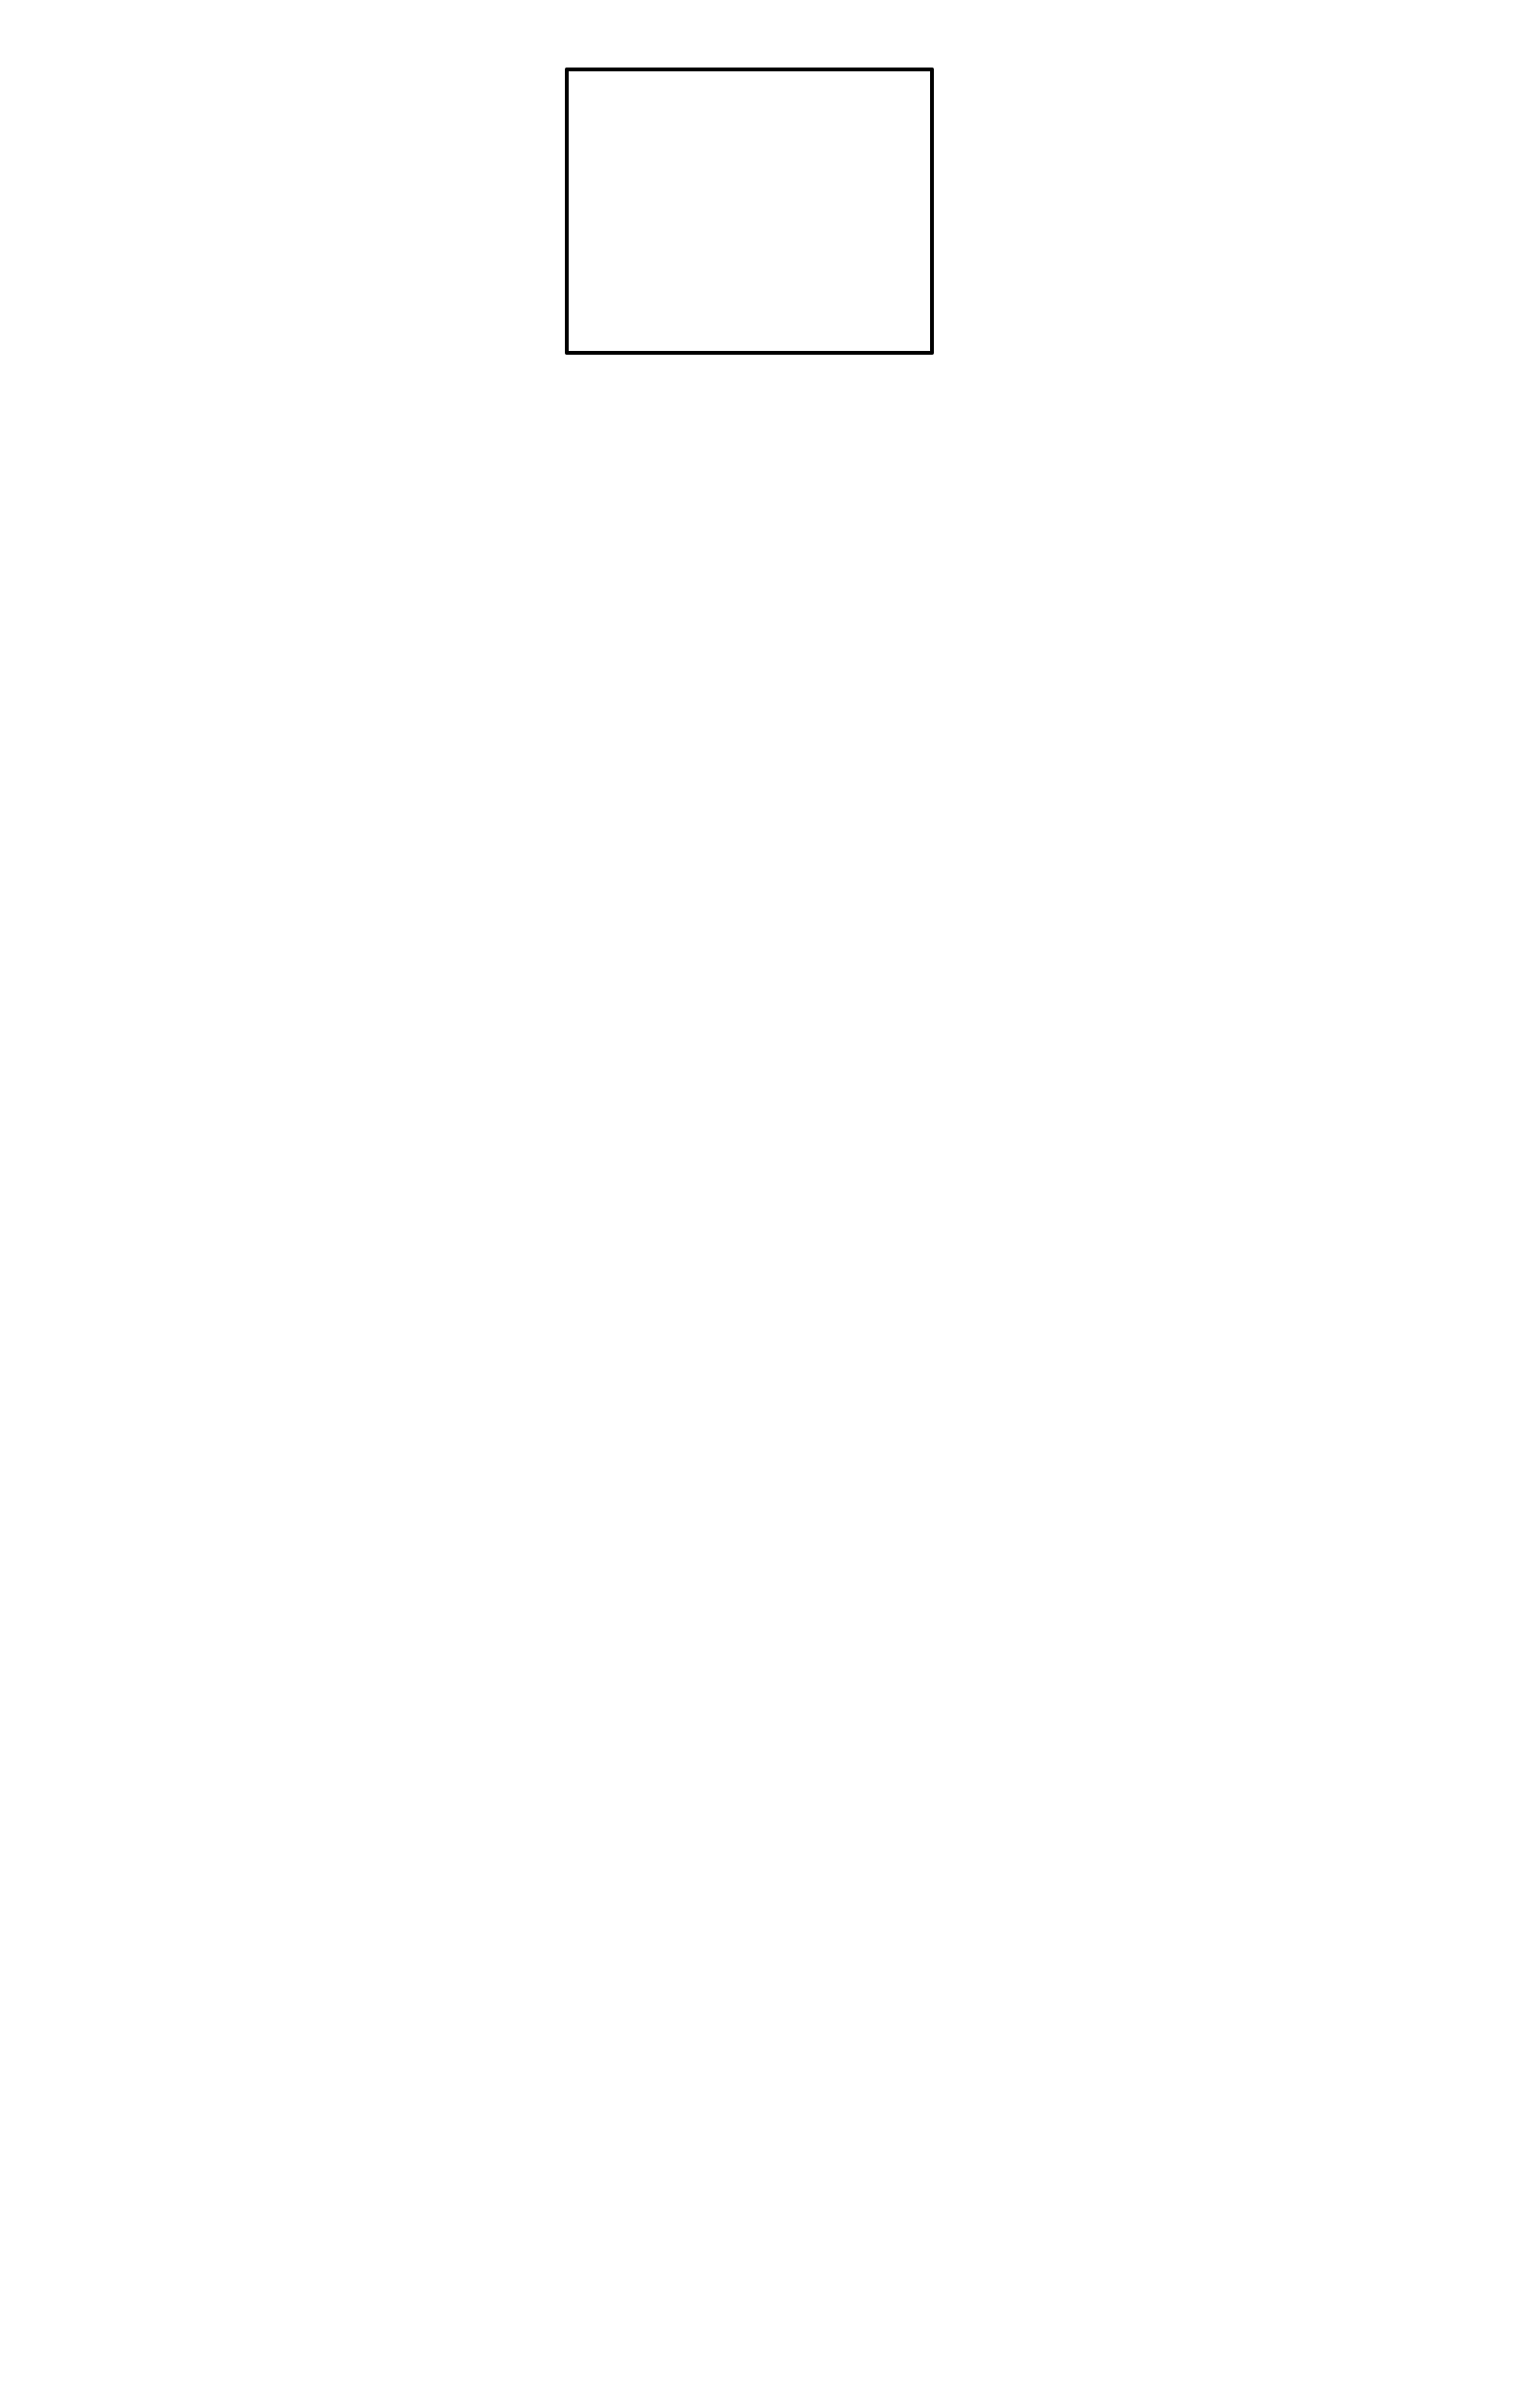  I want to click on monitor-bezel, so click(749, 212).